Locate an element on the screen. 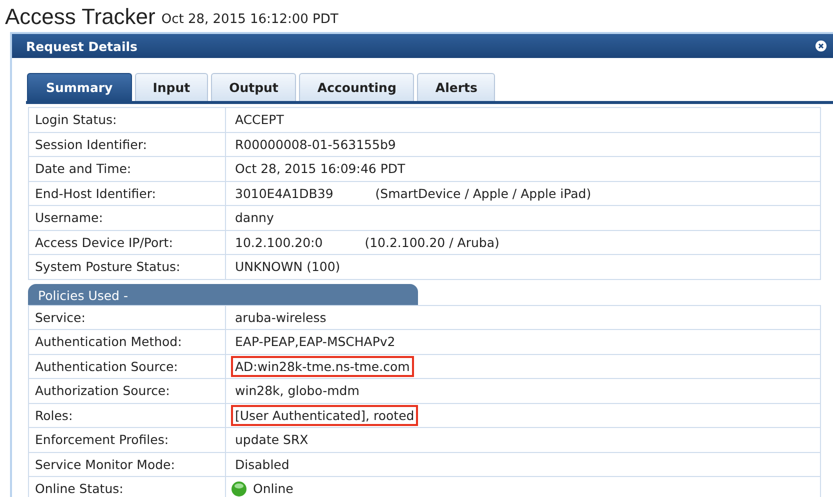 This screenshot has height=497, width=833. field-value: aruba-wireless is located at coordinates (281, 317).